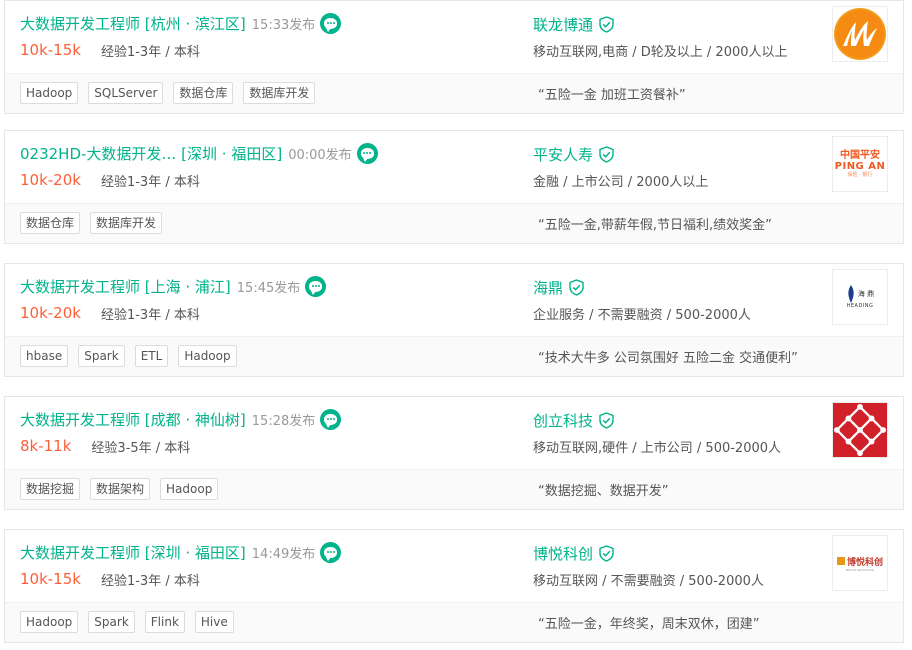  Describe the element at coordinates (668, 358) in the screenshot. I see `company-benefit: “技术大牛多 公司氛围好 五险二金 交通便利”` at that location.